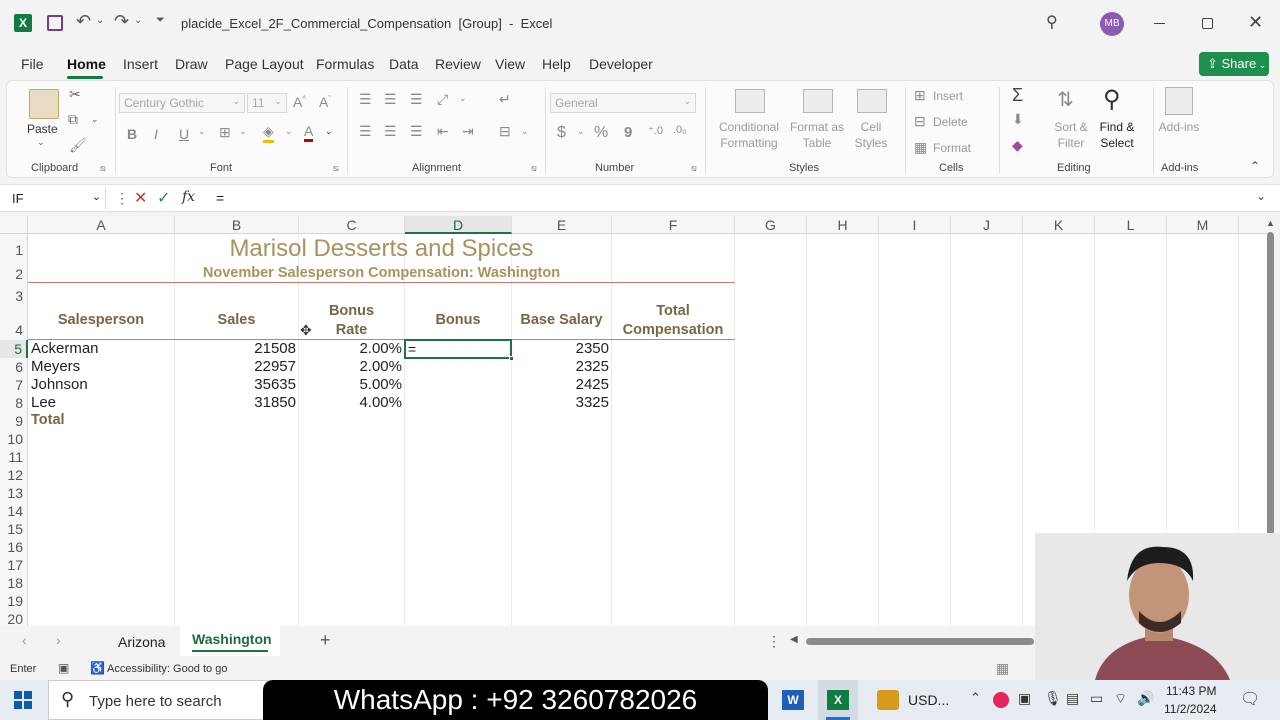 This screenshot has height=720, width=1280. Describe the element at coordinates (59, 384) in the screenshot. I see `cell-salesperson: Johnson` at that location.